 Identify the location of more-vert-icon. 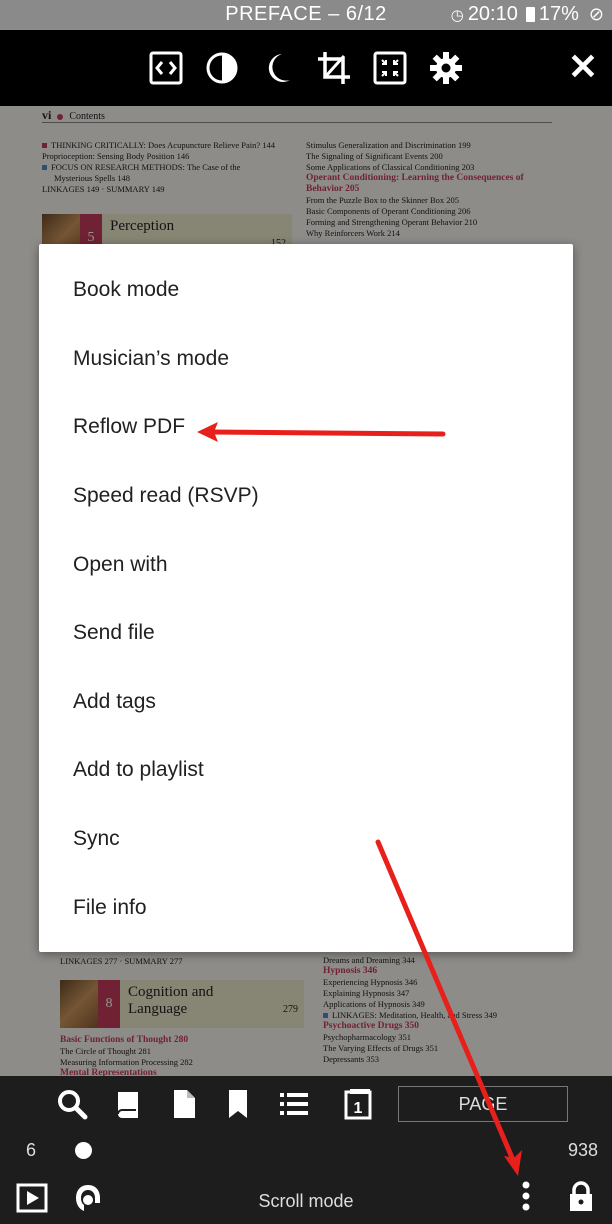
(526, 1196).